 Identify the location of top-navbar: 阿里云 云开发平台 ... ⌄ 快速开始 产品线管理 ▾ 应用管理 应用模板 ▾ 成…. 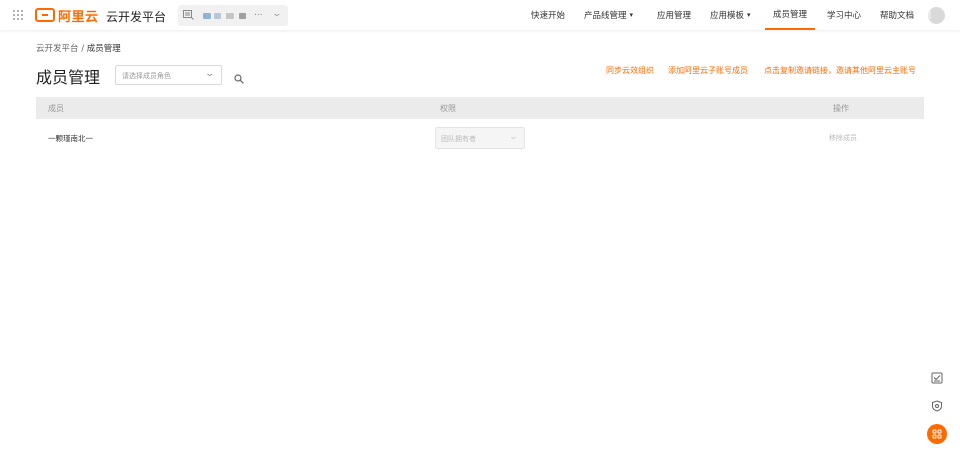
(480, 15).